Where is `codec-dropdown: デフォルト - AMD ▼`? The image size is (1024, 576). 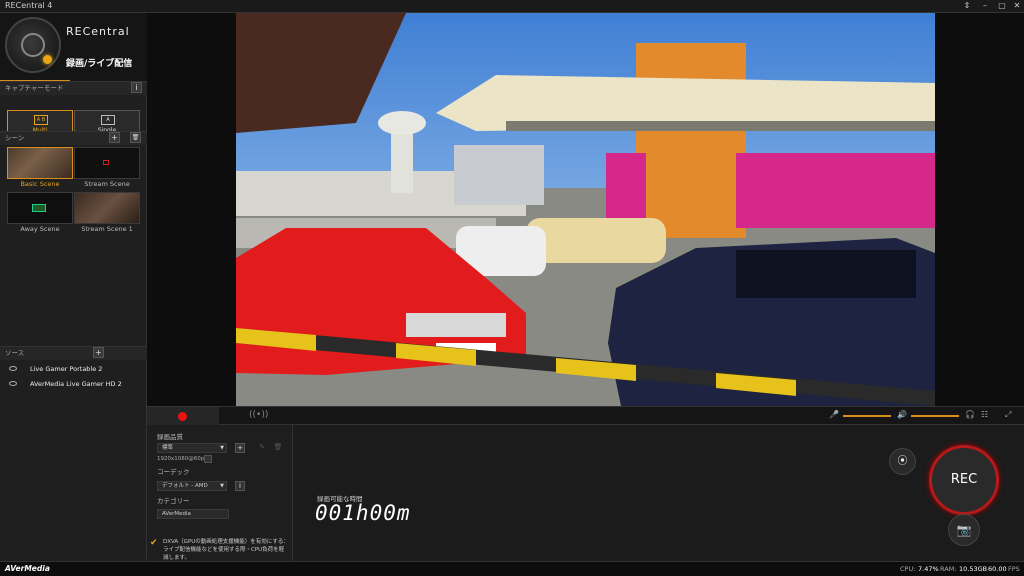 codec-dropdown: デフォルト - AMD ▼ is located at coordinates (192, 486).